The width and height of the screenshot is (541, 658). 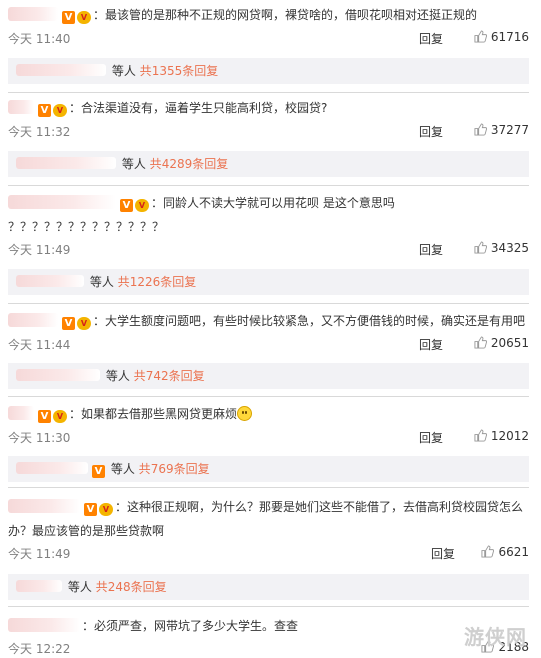 I want to click on comment-time: 今天 12:22, so click(x=39, y=649).